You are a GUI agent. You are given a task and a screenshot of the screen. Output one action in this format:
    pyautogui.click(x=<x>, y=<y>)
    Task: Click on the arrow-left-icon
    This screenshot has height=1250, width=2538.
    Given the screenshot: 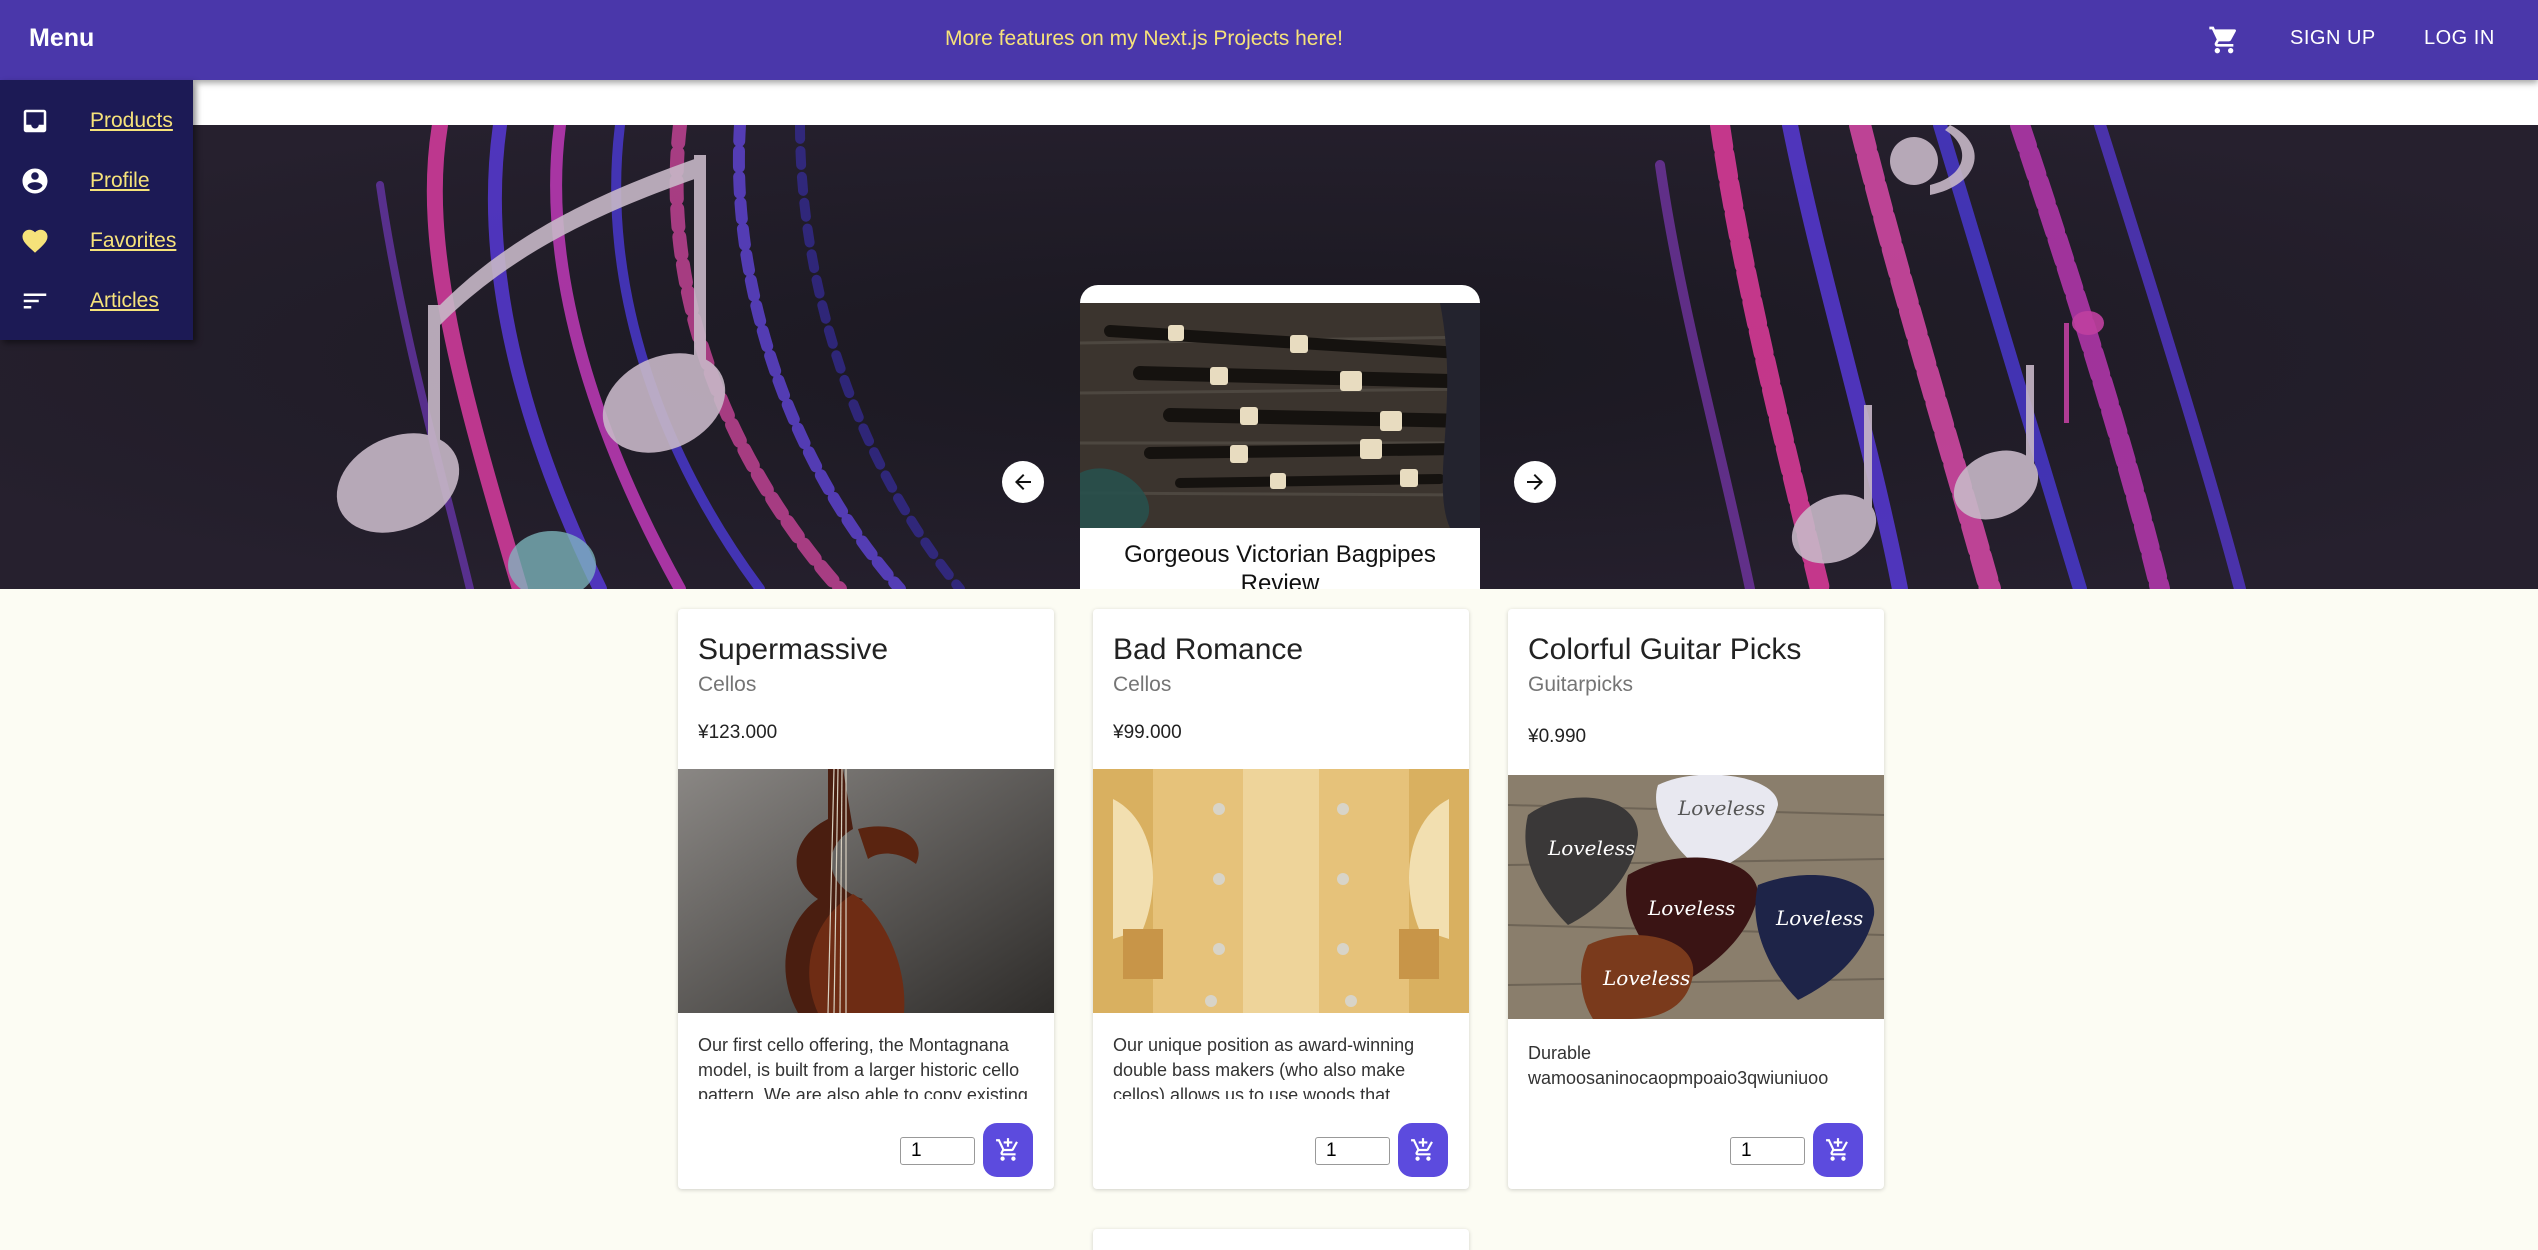 What is the action you would take?
    pyautogui.click(x=1023, y=482)
    